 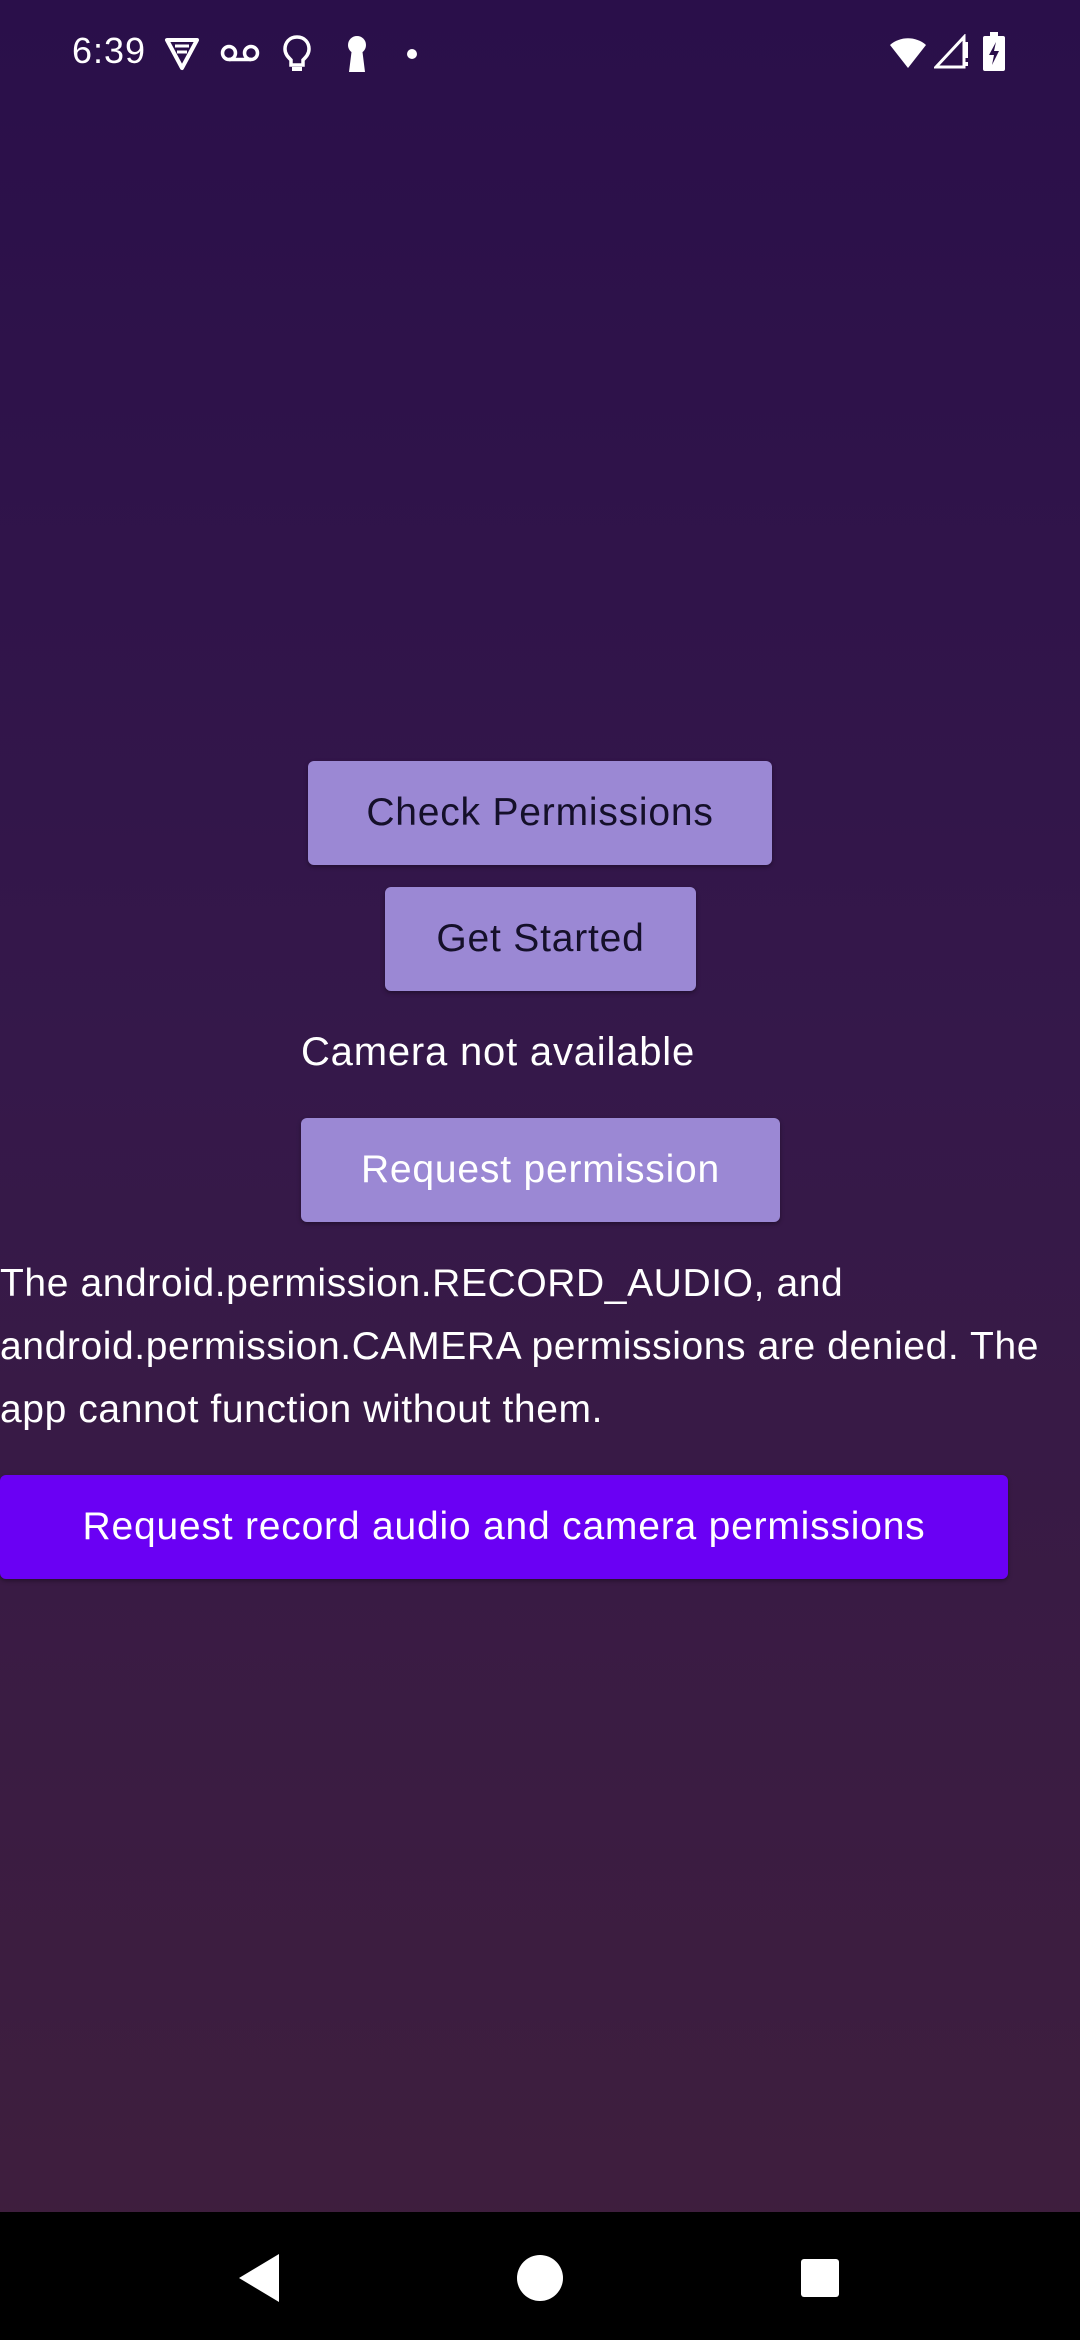 I want to click on back-icon, so click(x=259, y=2278).